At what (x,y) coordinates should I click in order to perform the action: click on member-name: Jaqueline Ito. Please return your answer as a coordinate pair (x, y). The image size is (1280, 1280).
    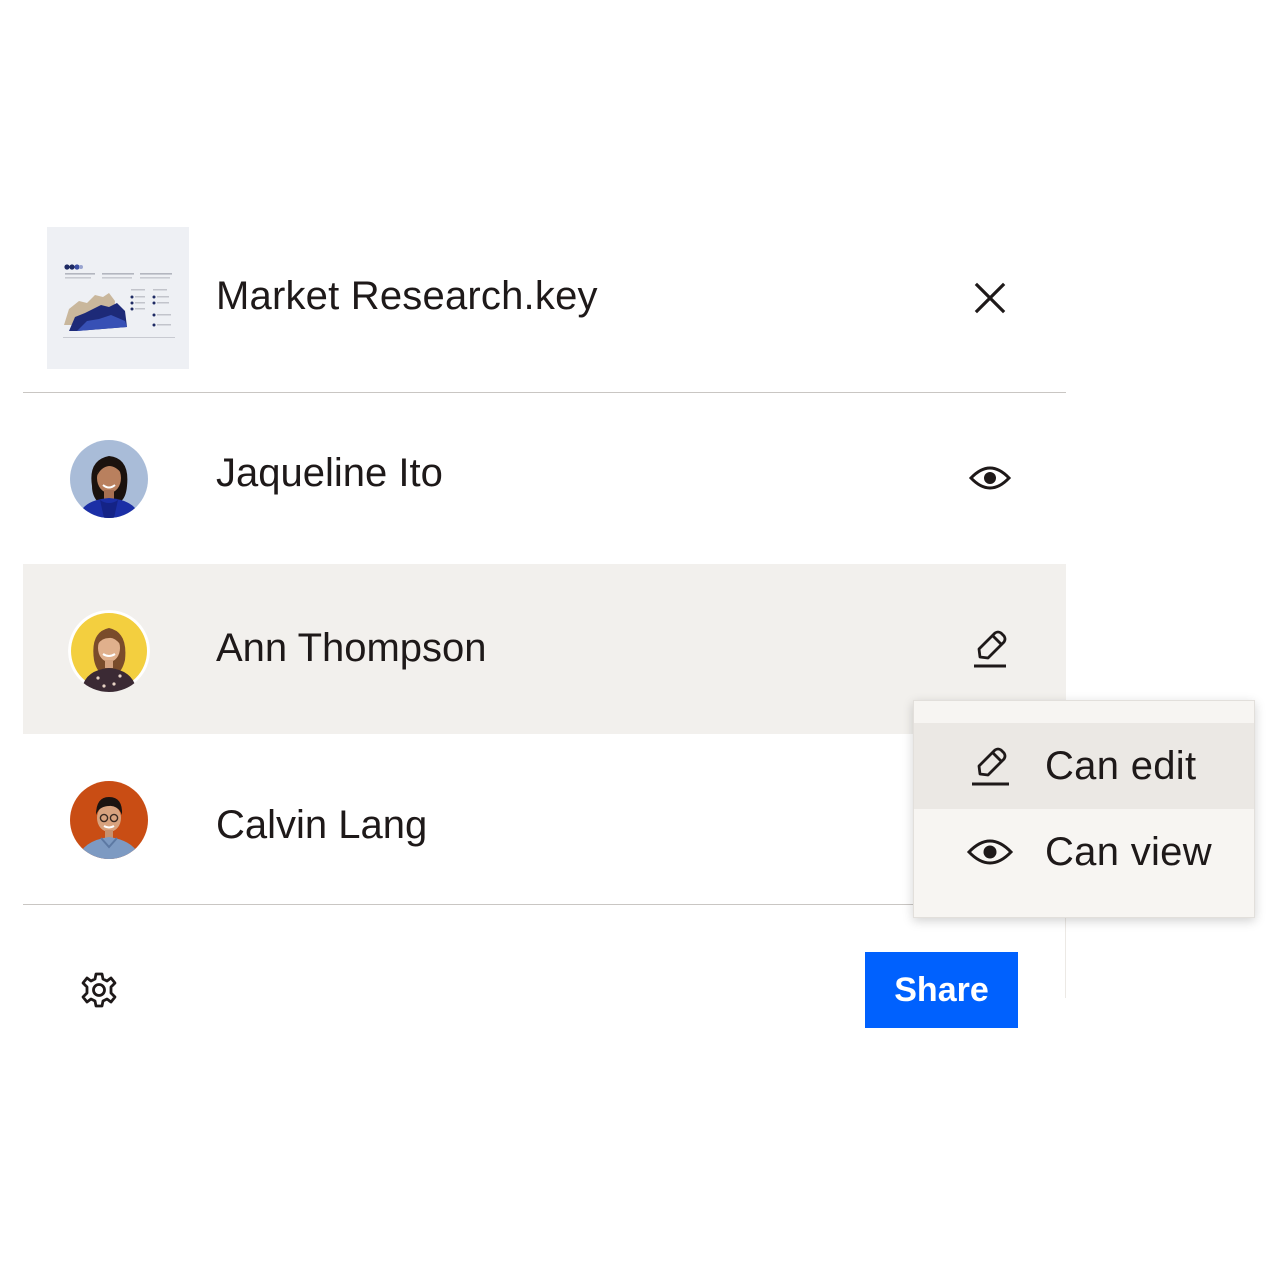
    Looking at the image, I should click on (329, 473).